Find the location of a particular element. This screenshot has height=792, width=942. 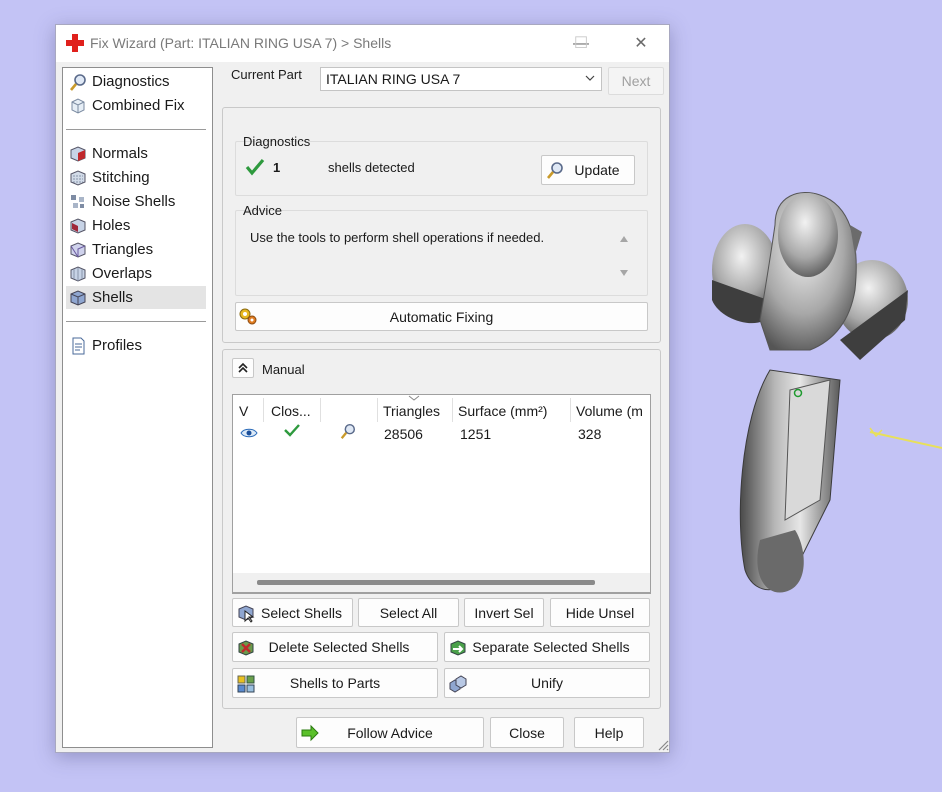

closed-check-icon is located at coordinates (292, 430).